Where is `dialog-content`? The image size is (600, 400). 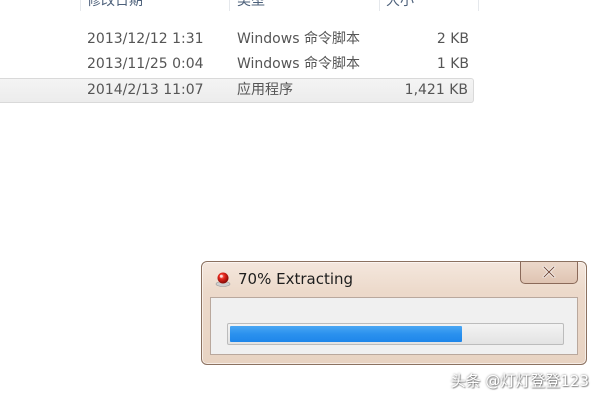 dialog-content is located at coordinates (394, 326).